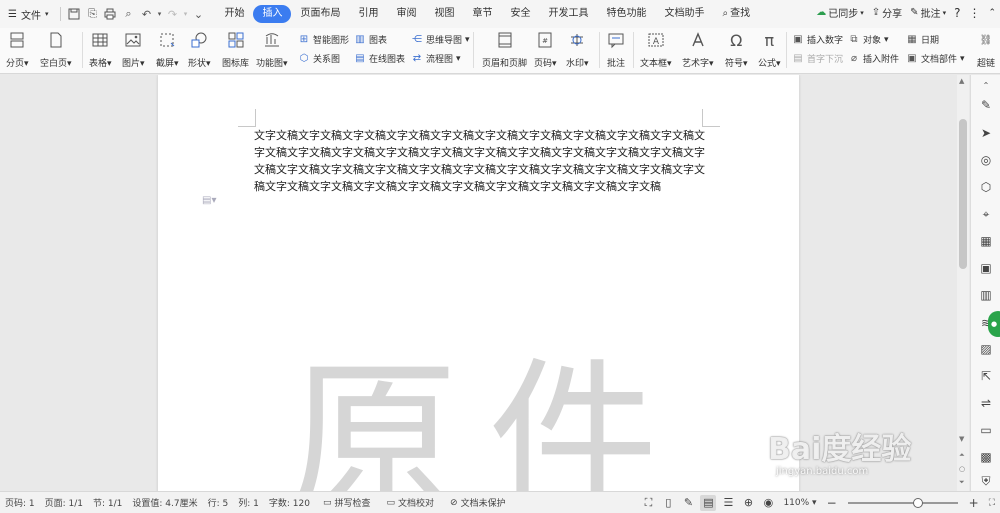  Describe the element at coordinates (20, 502) in the screenshot. I see `status-page-number: 页码: 1` at that location.